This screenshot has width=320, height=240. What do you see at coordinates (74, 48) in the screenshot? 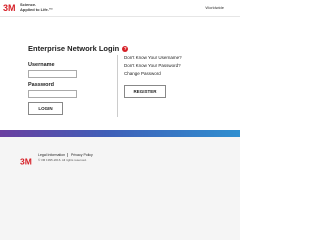
I see `page-title: Enterprise Network Login` at bounding box center [74, 48].